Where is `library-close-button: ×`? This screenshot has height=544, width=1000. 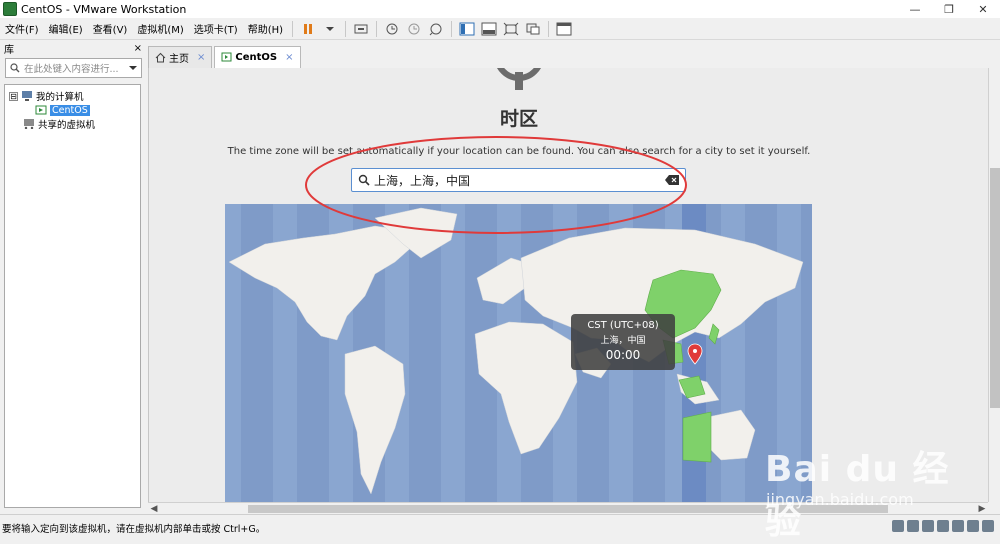
library-close-button: × is located at coordinates (138, 48).